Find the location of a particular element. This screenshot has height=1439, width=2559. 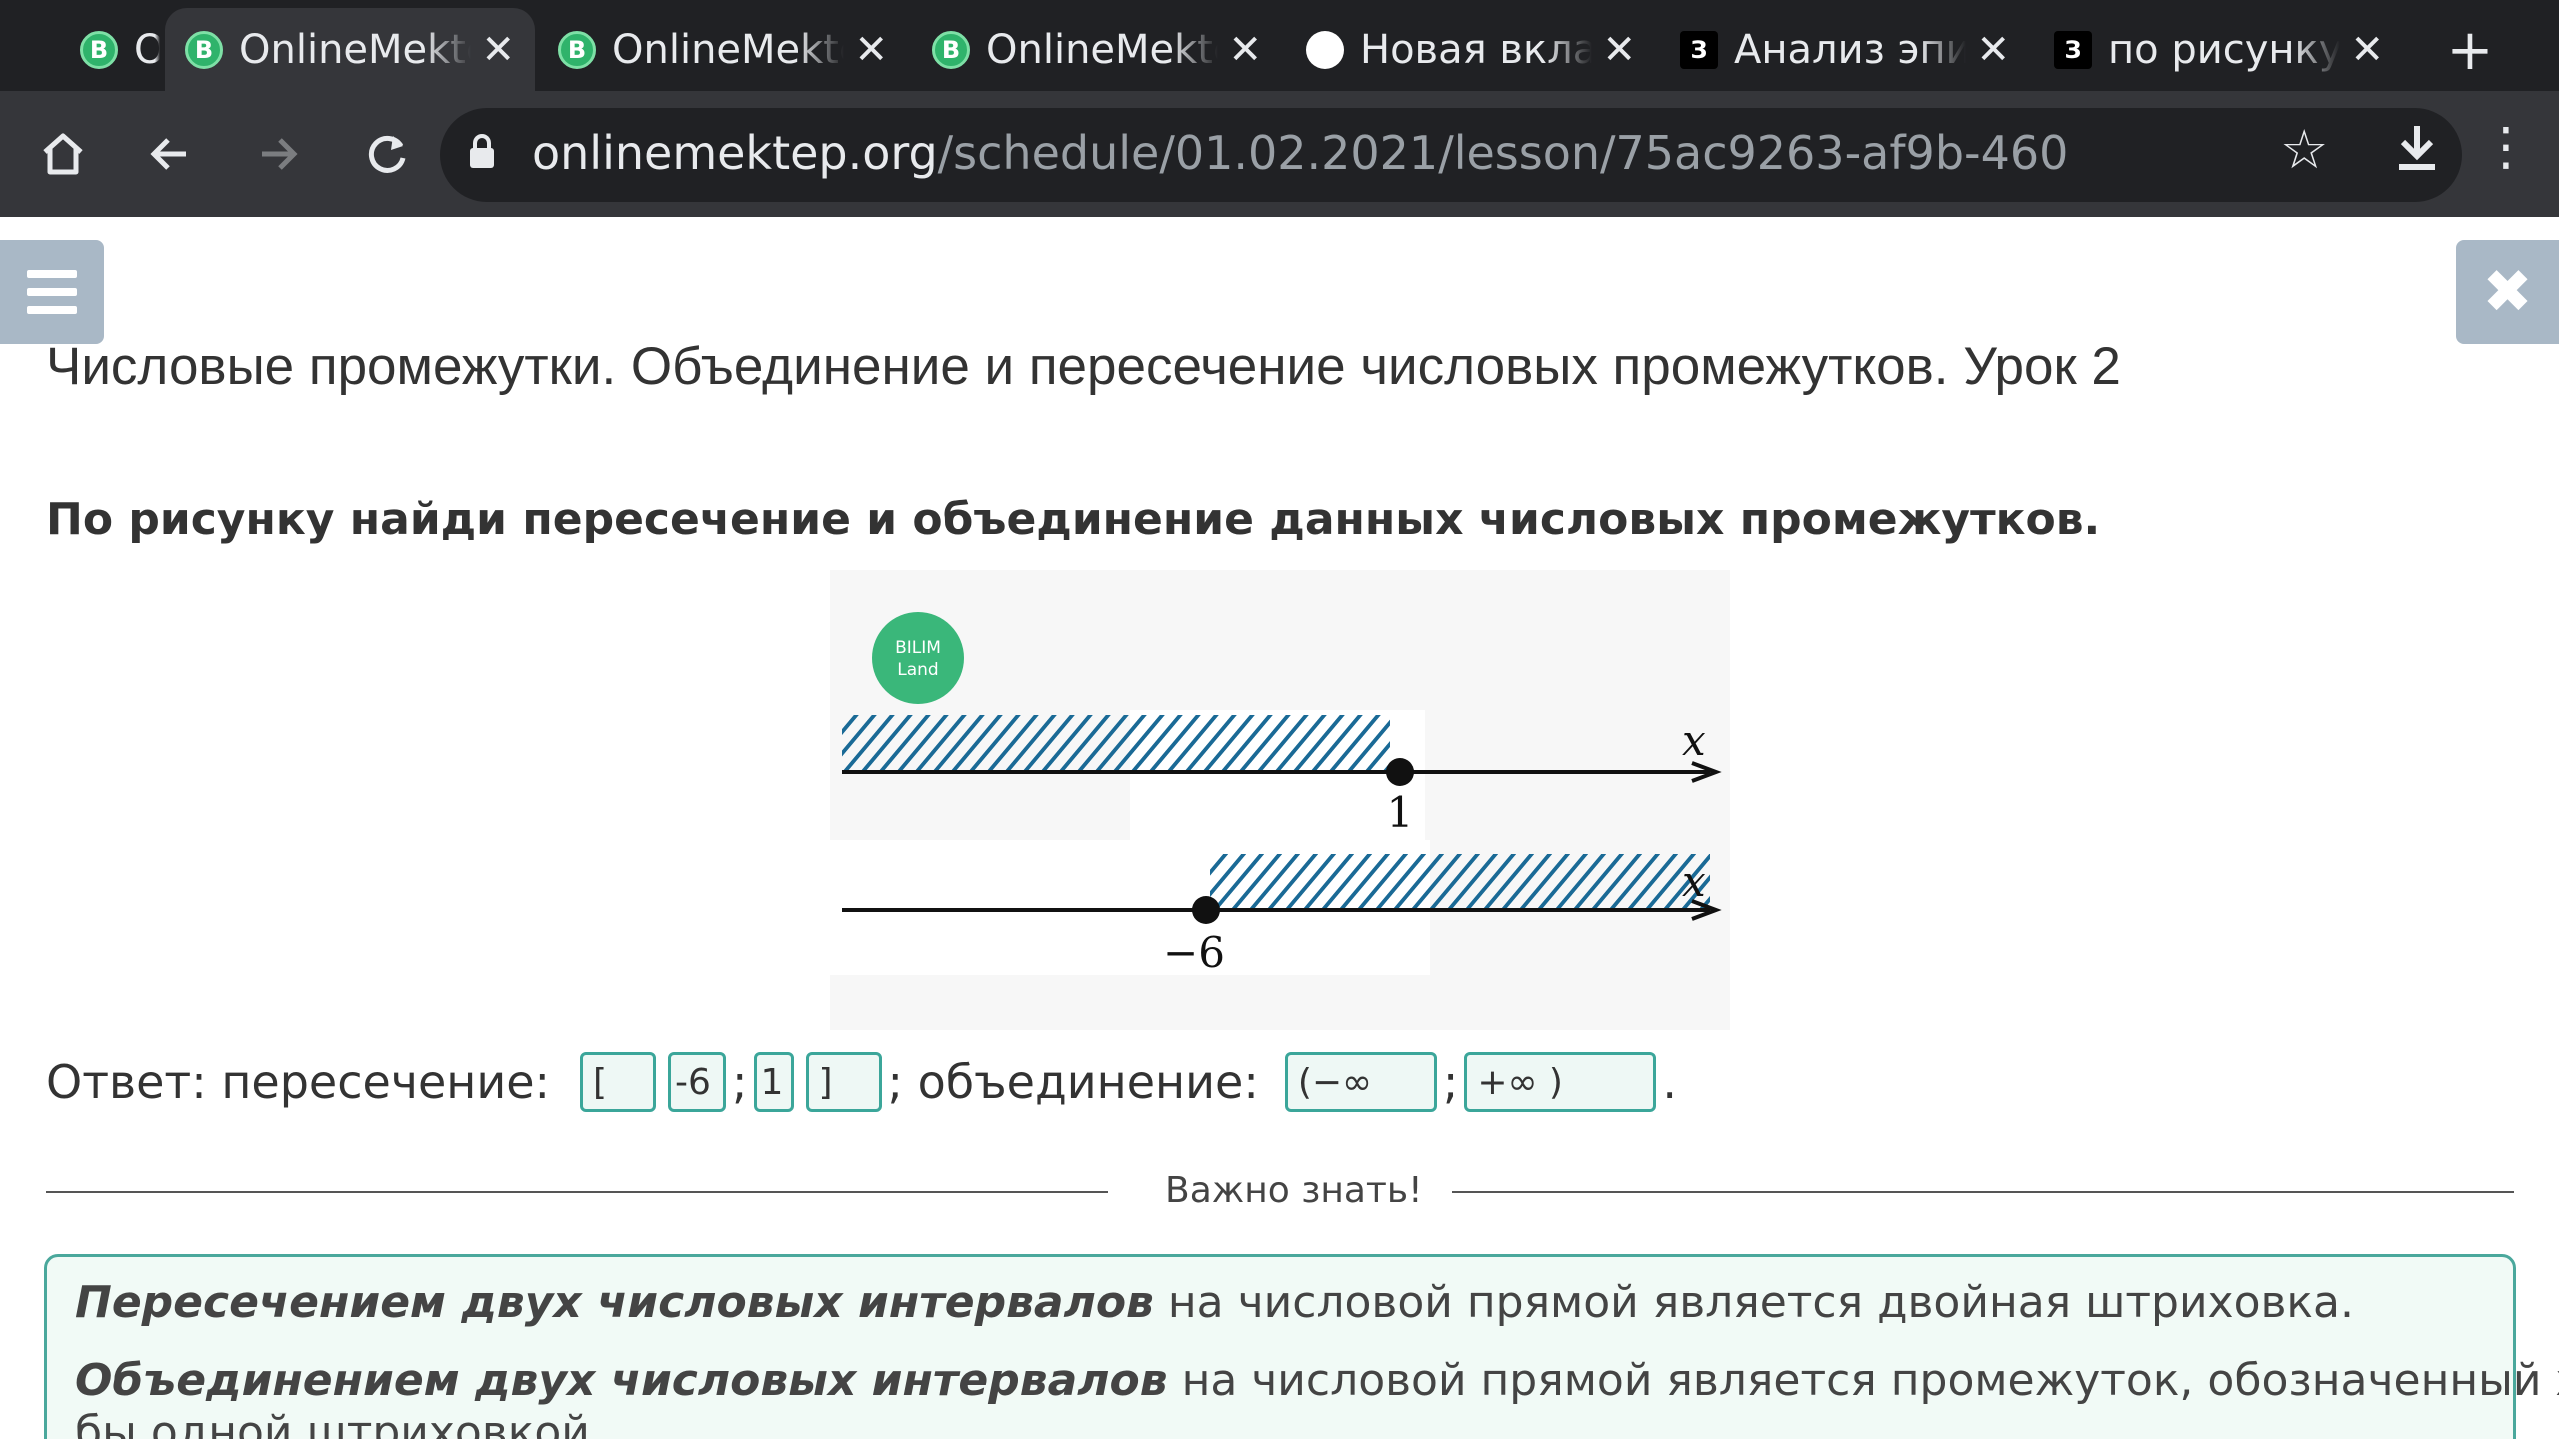

tab-label: Новая вкладка is located at coordinates (1476, 49).